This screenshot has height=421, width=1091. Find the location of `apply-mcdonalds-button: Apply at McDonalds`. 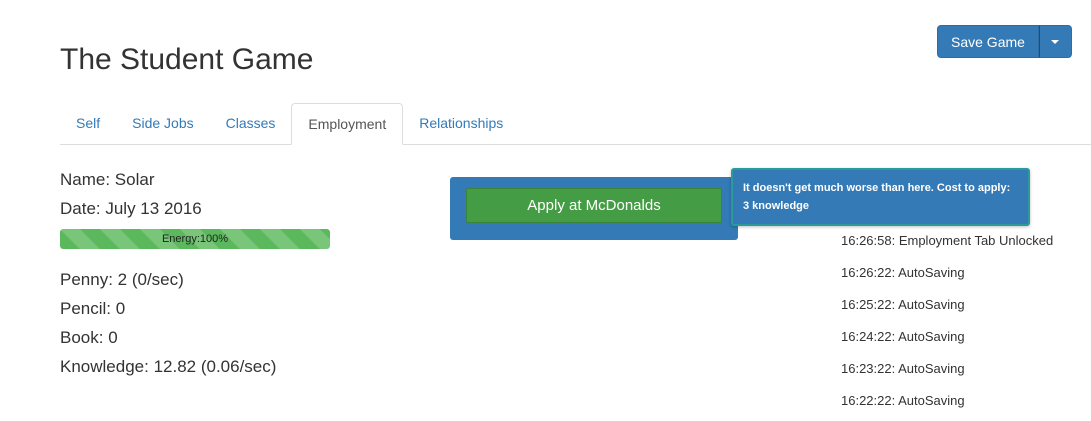

apply-mcdonalds-button: Apply at McDonalds is located at coordinates (594, 205).